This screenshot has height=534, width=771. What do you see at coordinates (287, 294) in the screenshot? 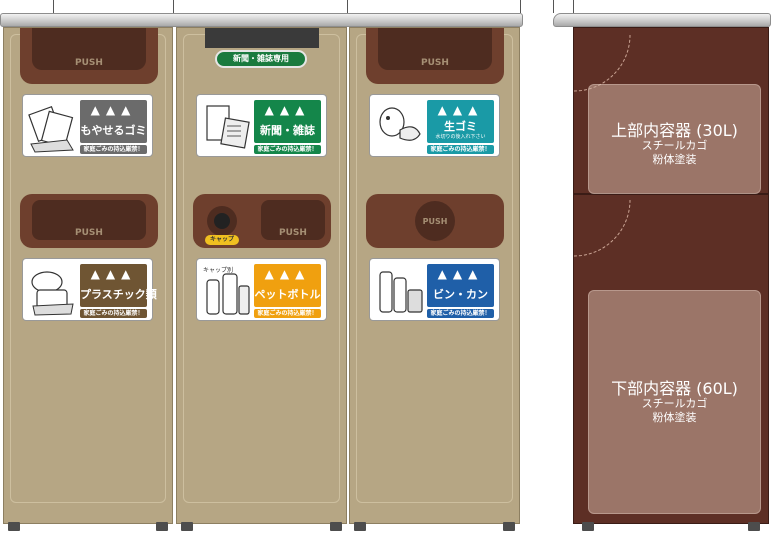
I see `label-text: ペットボトル` at bounding box center [287, 294].